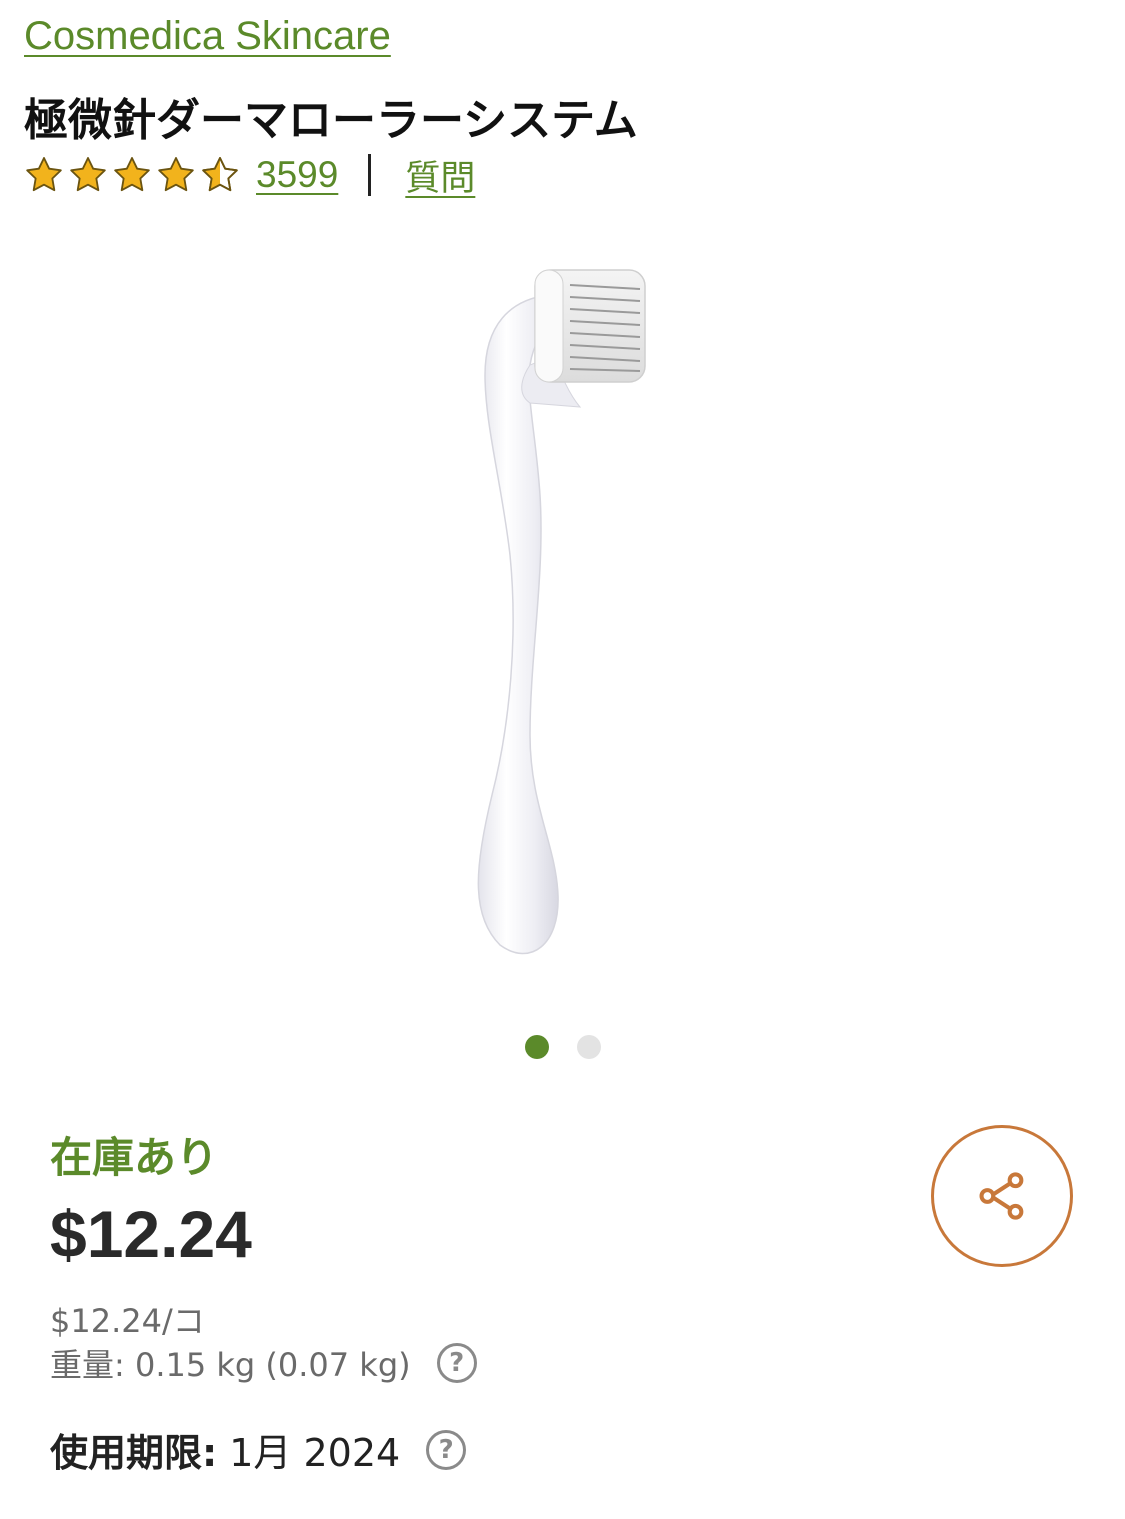 The height and width of the screenshot is (1519, 1125). I want to click on price: $12.24, so click(151, 1234).